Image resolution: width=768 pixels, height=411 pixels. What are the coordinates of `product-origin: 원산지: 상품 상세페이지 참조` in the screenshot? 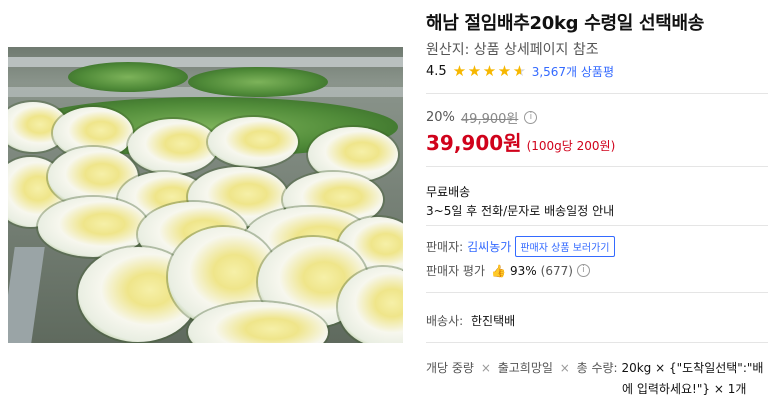 It's located at (512, 50).